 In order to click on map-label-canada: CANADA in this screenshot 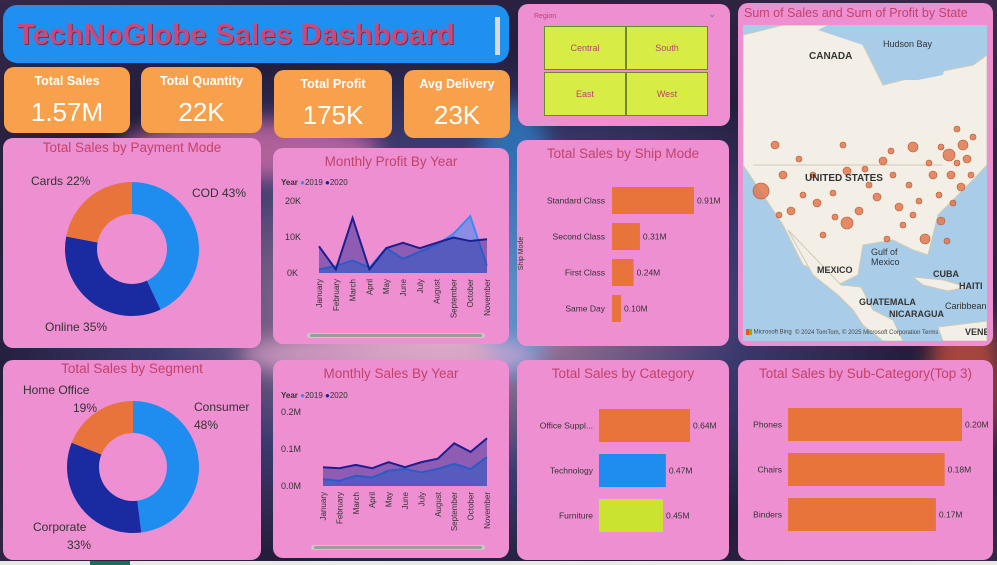, I will do `click(831, 56)`.